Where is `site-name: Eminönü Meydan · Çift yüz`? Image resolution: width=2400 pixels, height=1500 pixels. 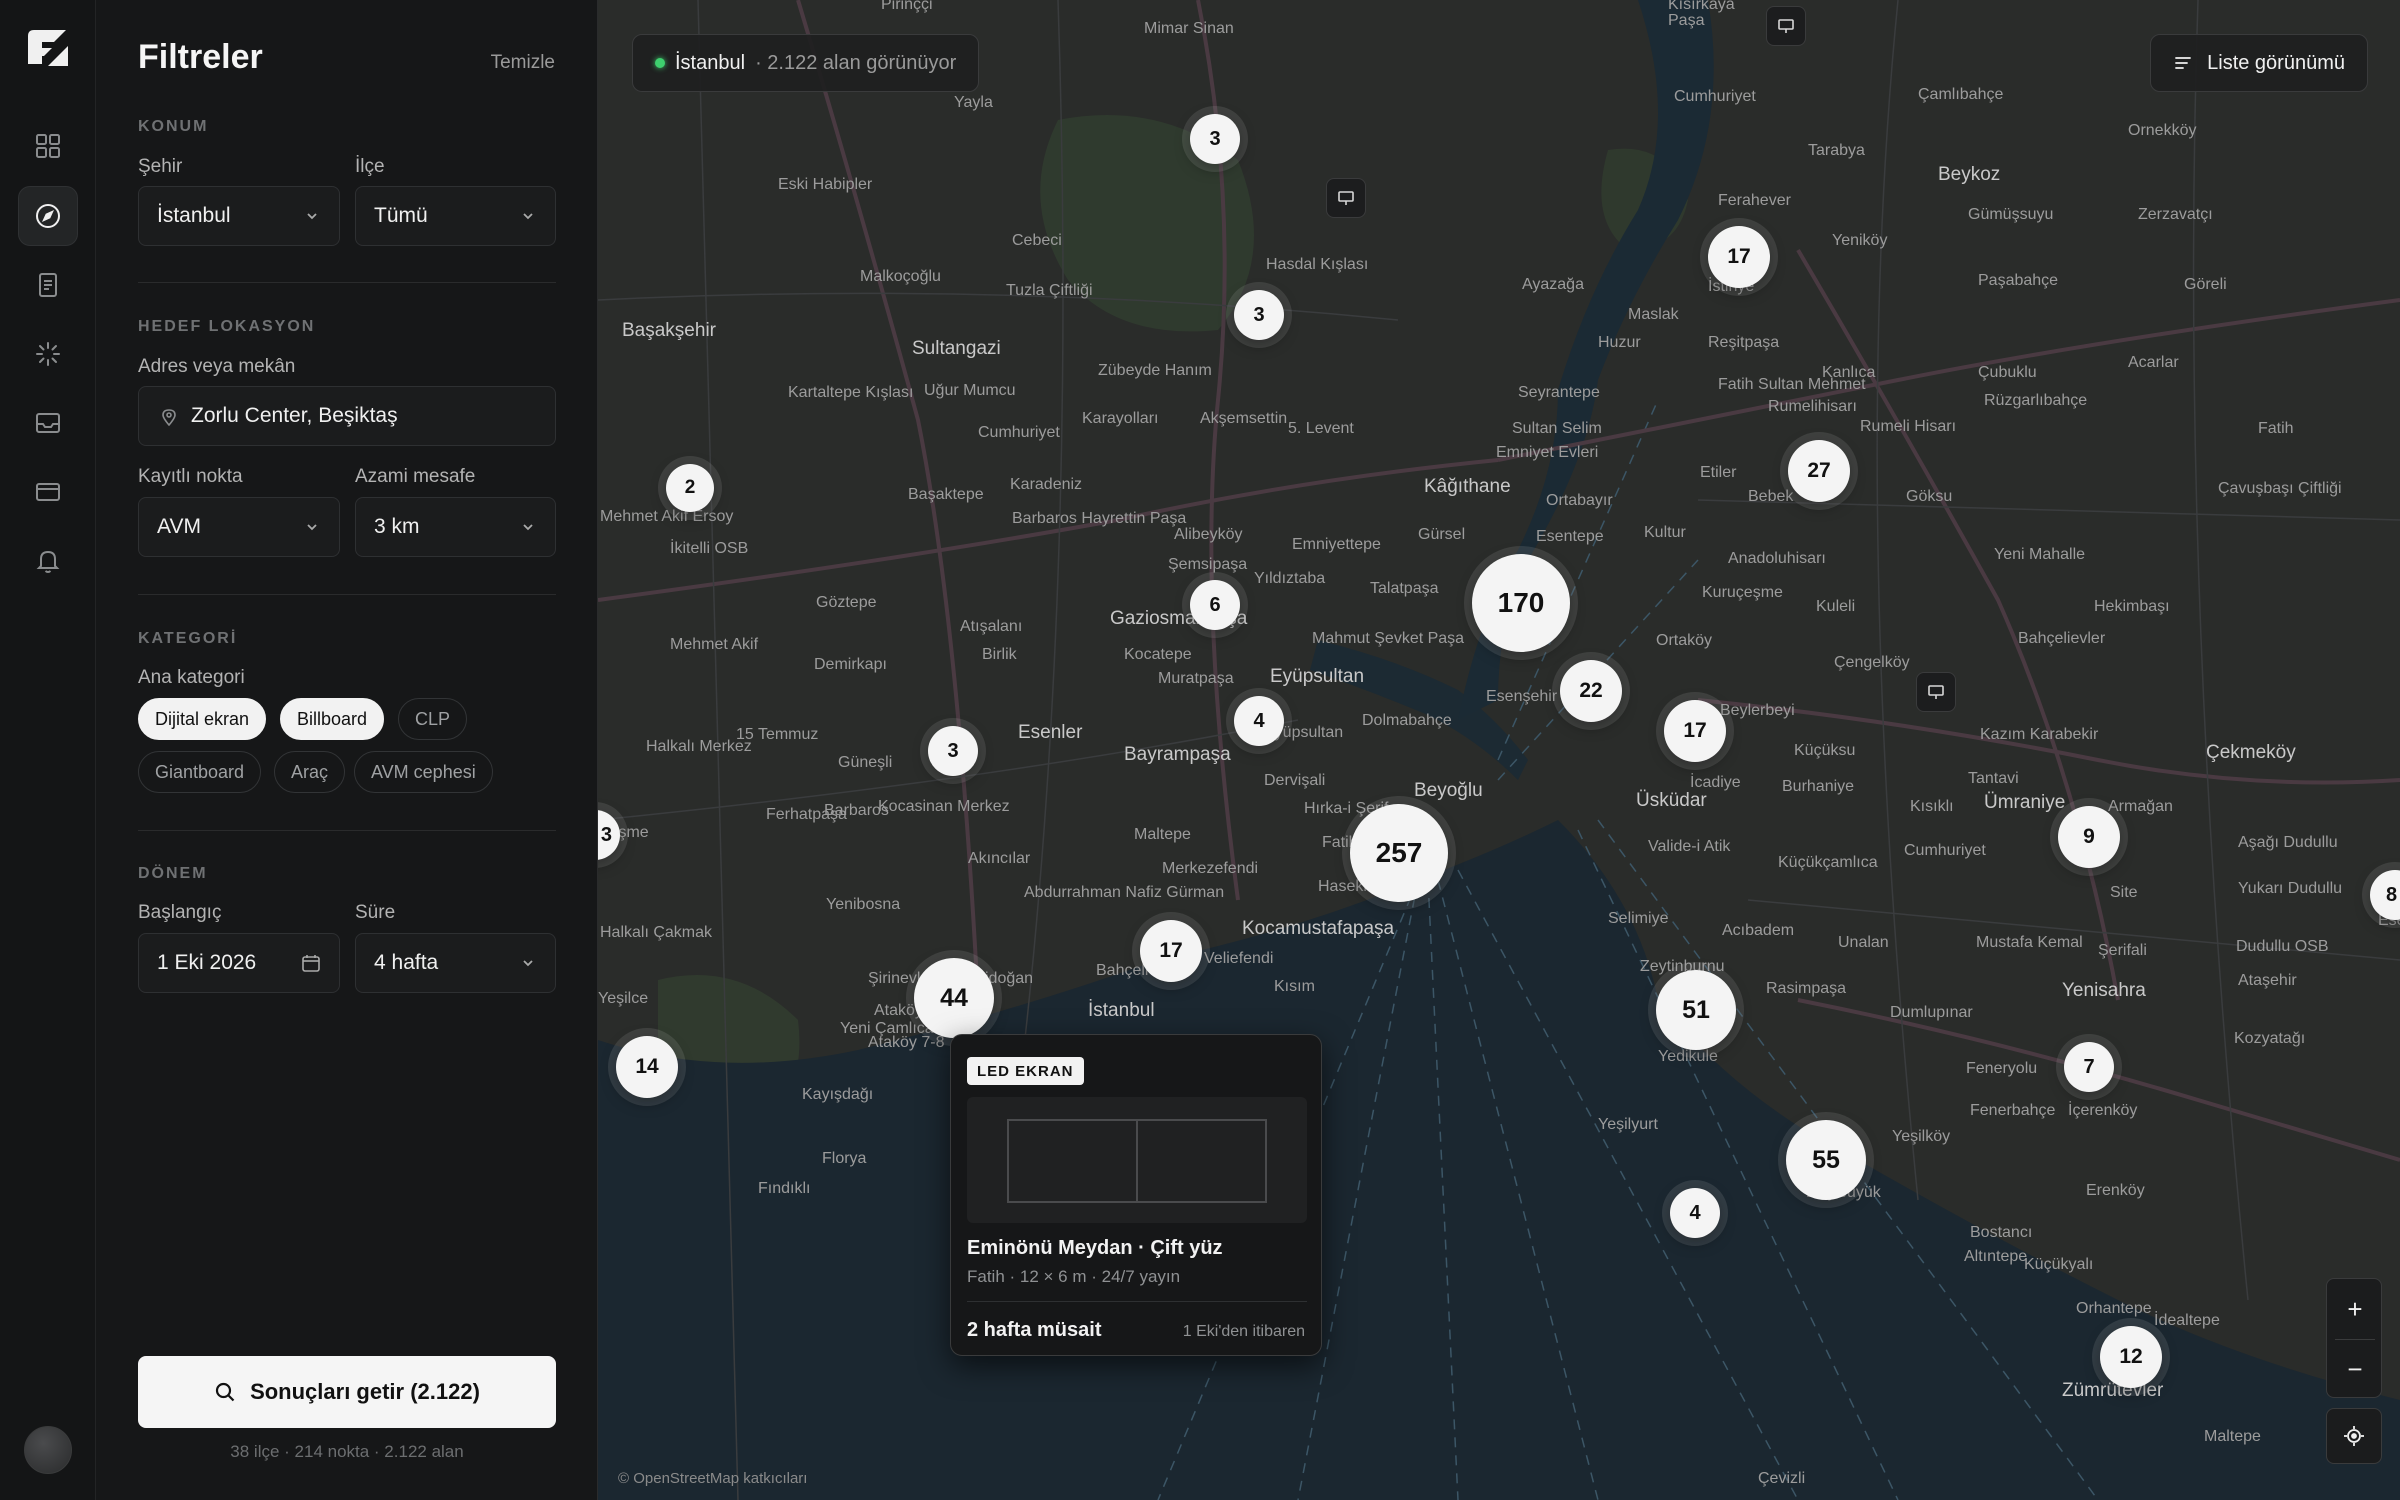 site-name: Eminönü Meydan · Çift yüz is located at coordinates (1095, 1248).